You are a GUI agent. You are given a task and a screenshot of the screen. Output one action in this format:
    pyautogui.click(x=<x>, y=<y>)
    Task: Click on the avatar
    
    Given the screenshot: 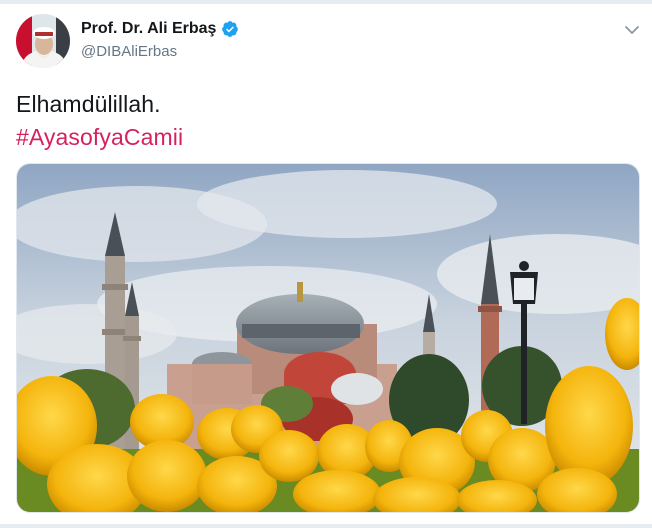 What is the action you would take?
    pyautogui.click(x=43, y=41)
    